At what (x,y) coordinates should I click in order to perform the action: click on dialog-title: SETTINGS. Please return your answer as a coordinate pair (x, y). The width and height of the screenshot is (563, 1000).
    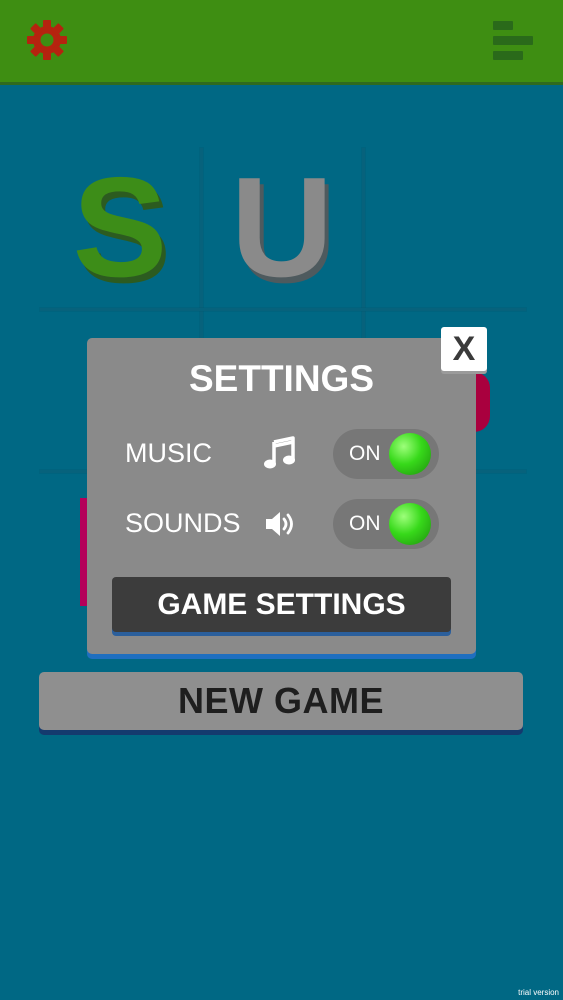
    Looking at the image, I should click on (281, 378).